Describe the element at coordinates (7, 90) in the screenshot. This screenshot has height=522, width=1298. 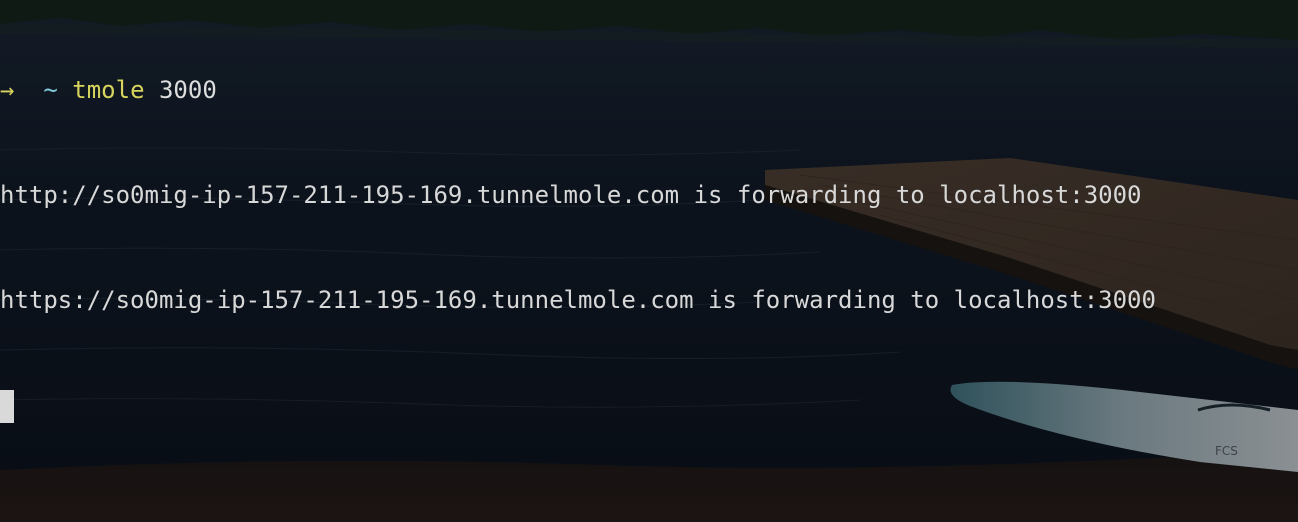
I see `prompt-arrow-icon: →` at that location.